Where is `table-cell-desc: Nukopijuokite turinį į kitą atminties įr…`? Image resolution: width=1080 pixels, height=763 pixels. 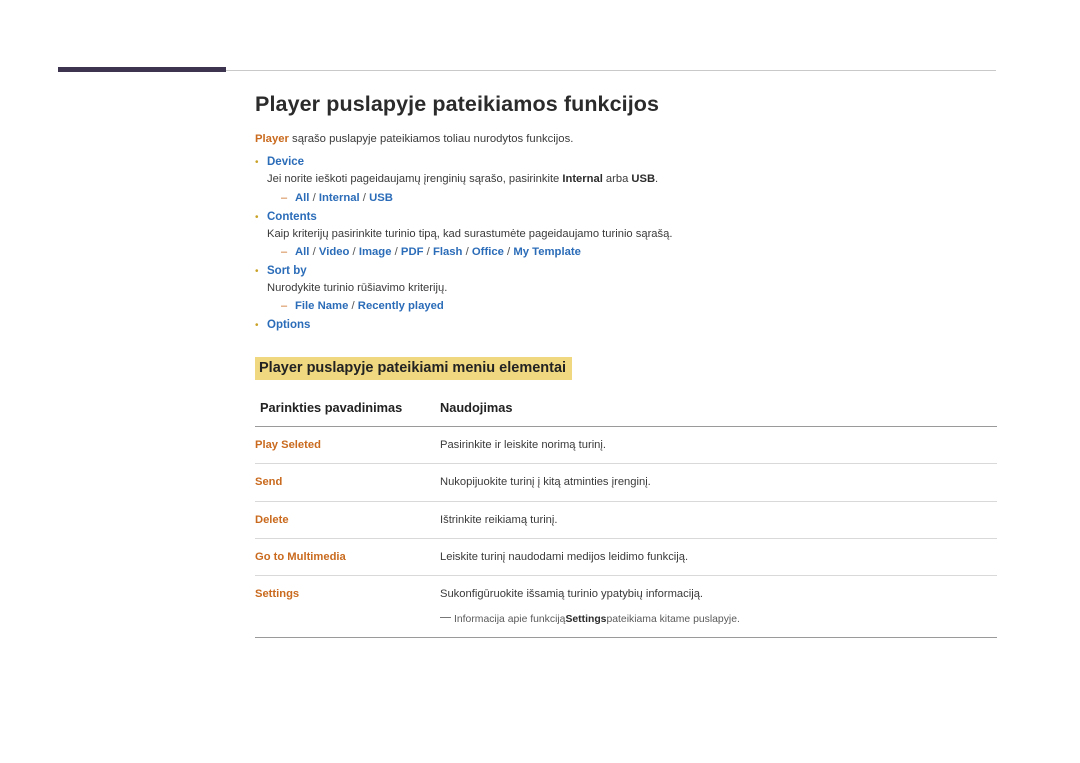 table-cell-desc: Nukopijuokite turinį į kitą atminties įr… is located at coordinates (718, 482).